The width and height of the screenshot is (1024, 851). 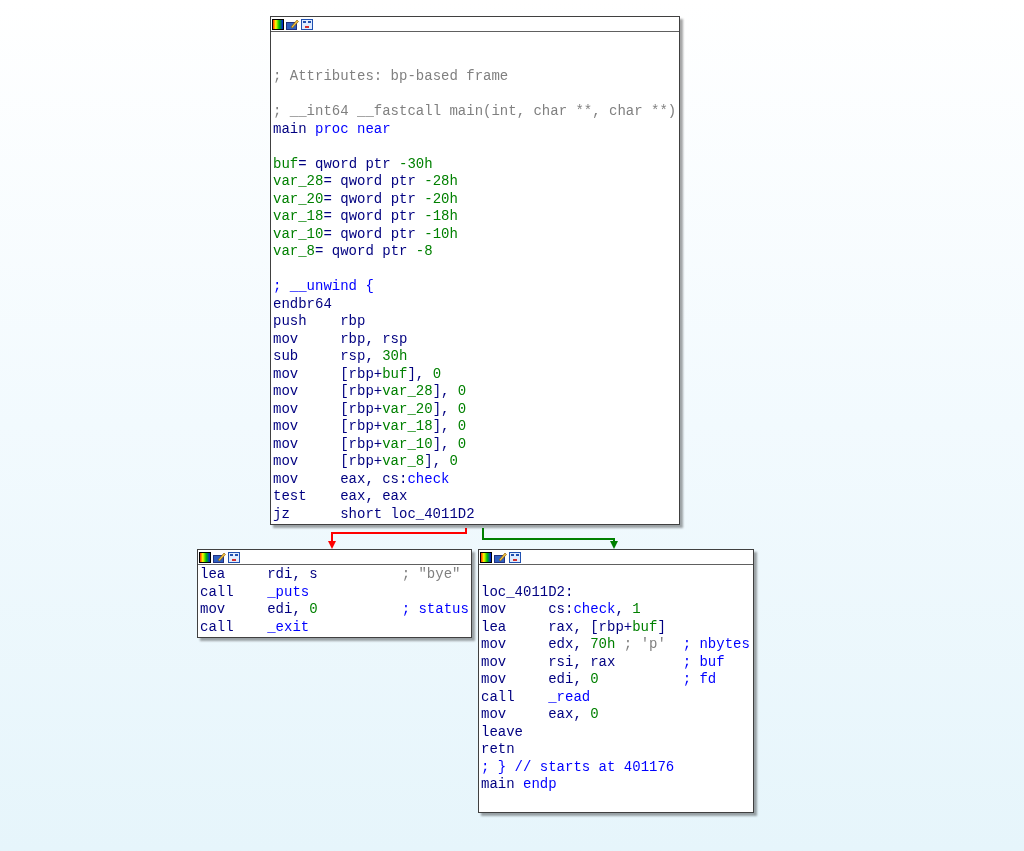 What do you see at coordinates (334, 593) in the screenshot?
I see `code-block-node: lea rdi, s ; "bye" call _puts mov edi, 0 ; status call _exit` at bounding box center [334, 593].